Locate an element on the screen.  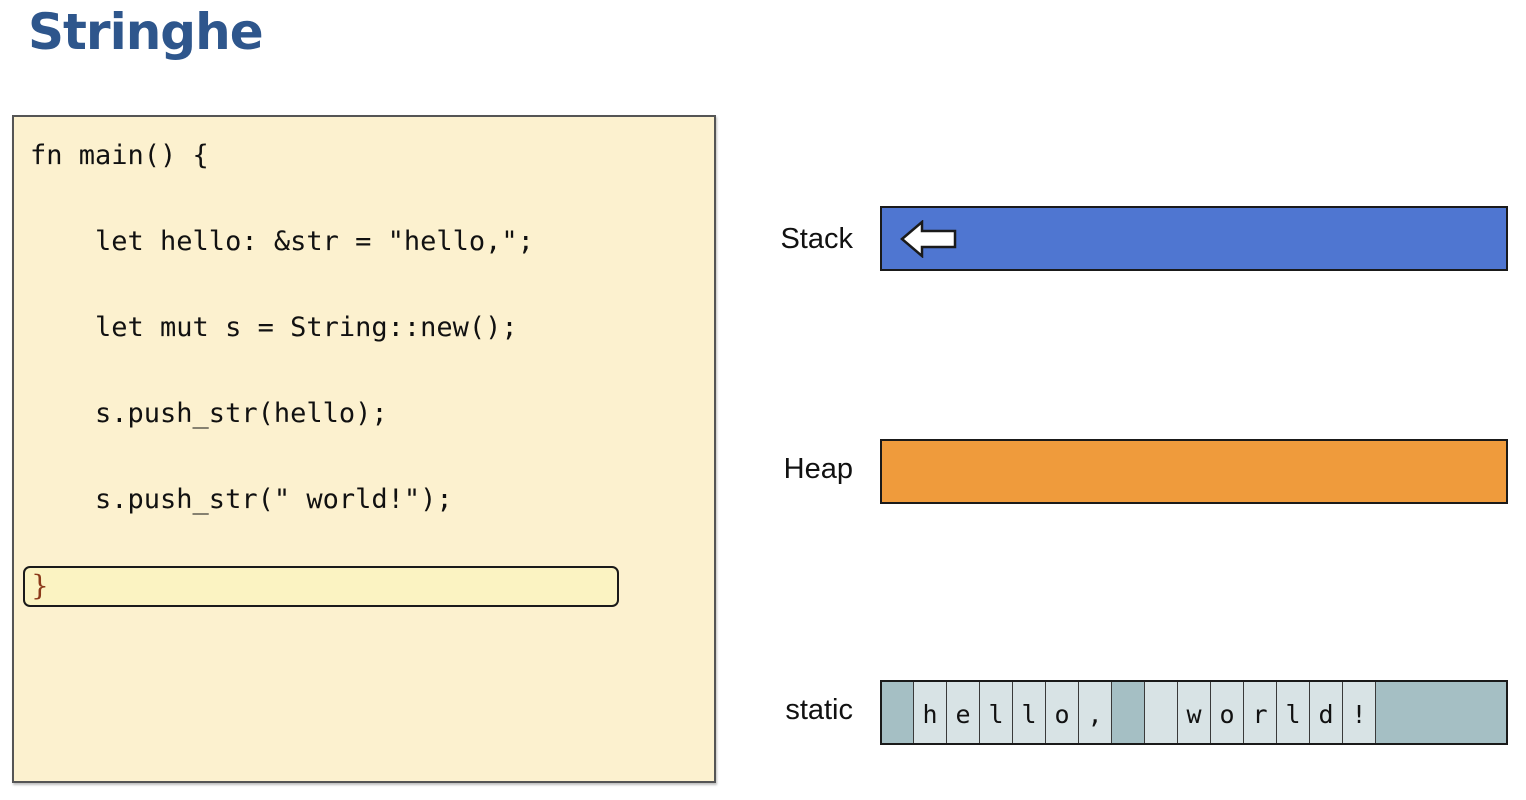
slide-title: Stringhe is located at coordinates (146, 32).